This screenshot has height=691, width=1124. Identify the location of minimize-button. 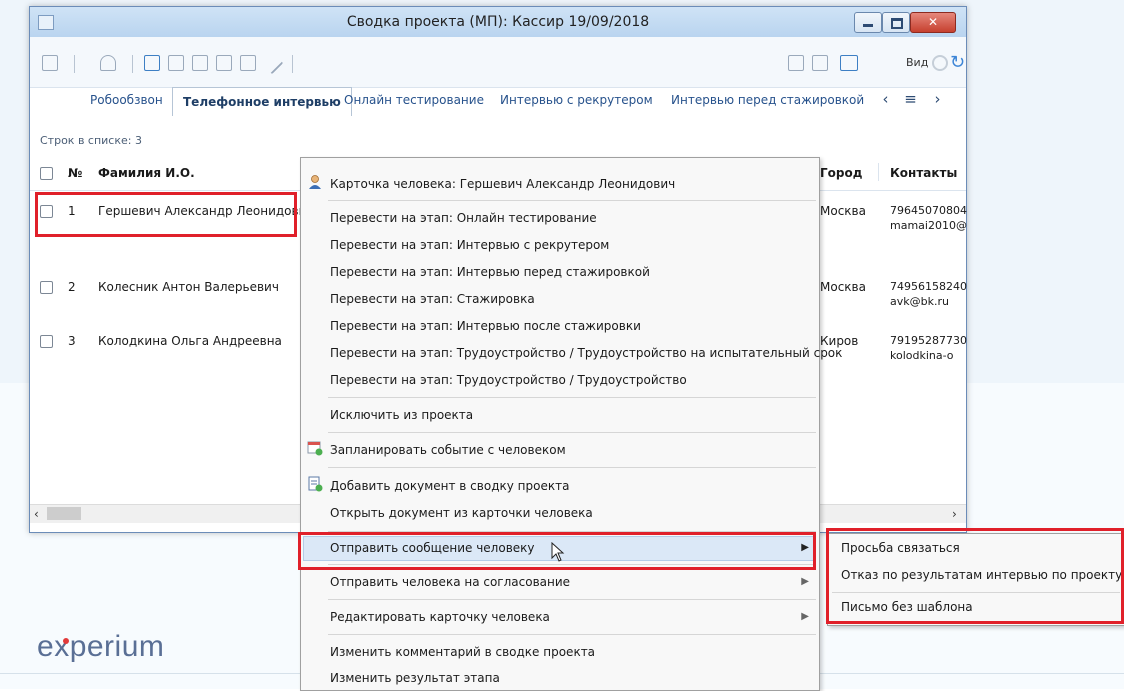
(868, 22).